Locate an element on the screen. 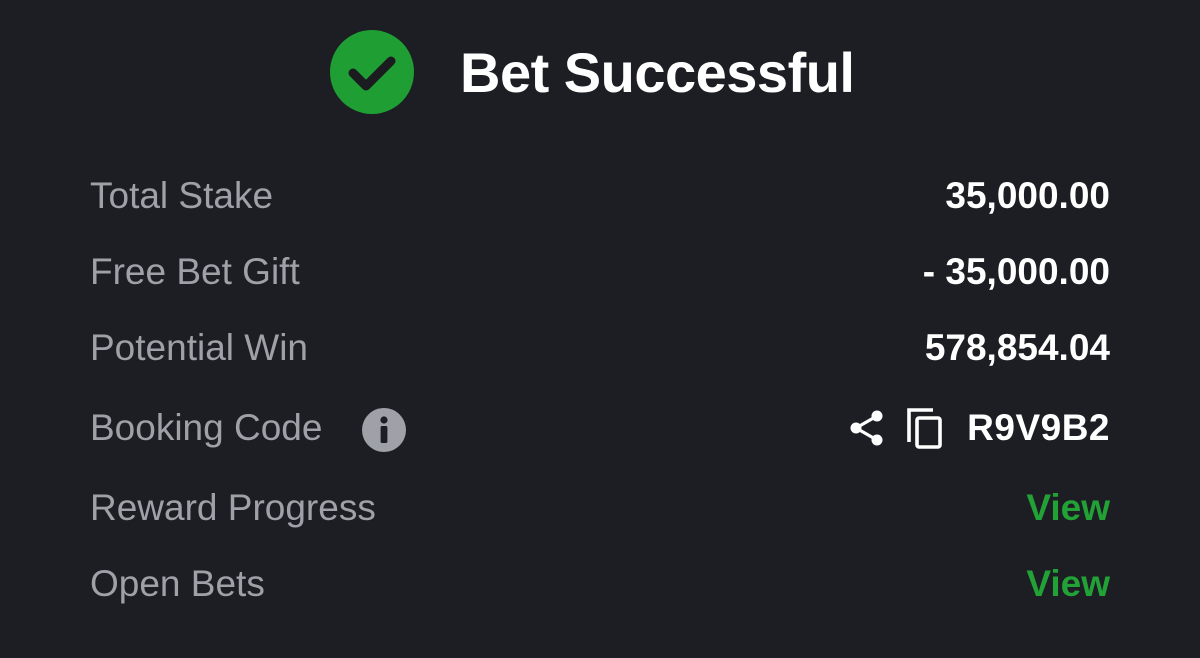 This screenshot has width=1200, height=658. reward-progress-label: Reward Progress is located at coordinates (233, 507).